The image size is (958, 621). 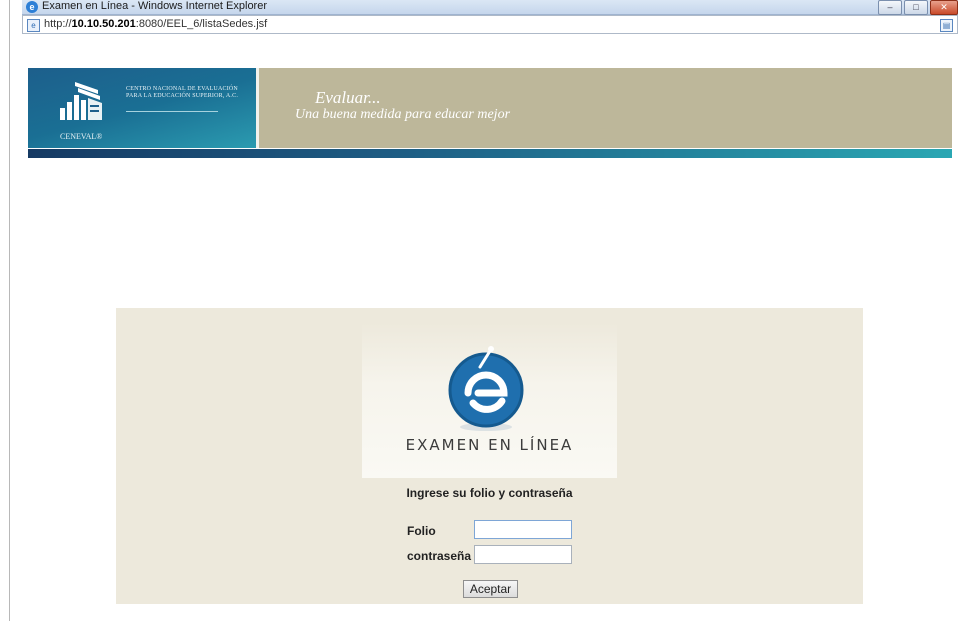 I want to click on maximize-icon: □, so click(x=916, y=7).